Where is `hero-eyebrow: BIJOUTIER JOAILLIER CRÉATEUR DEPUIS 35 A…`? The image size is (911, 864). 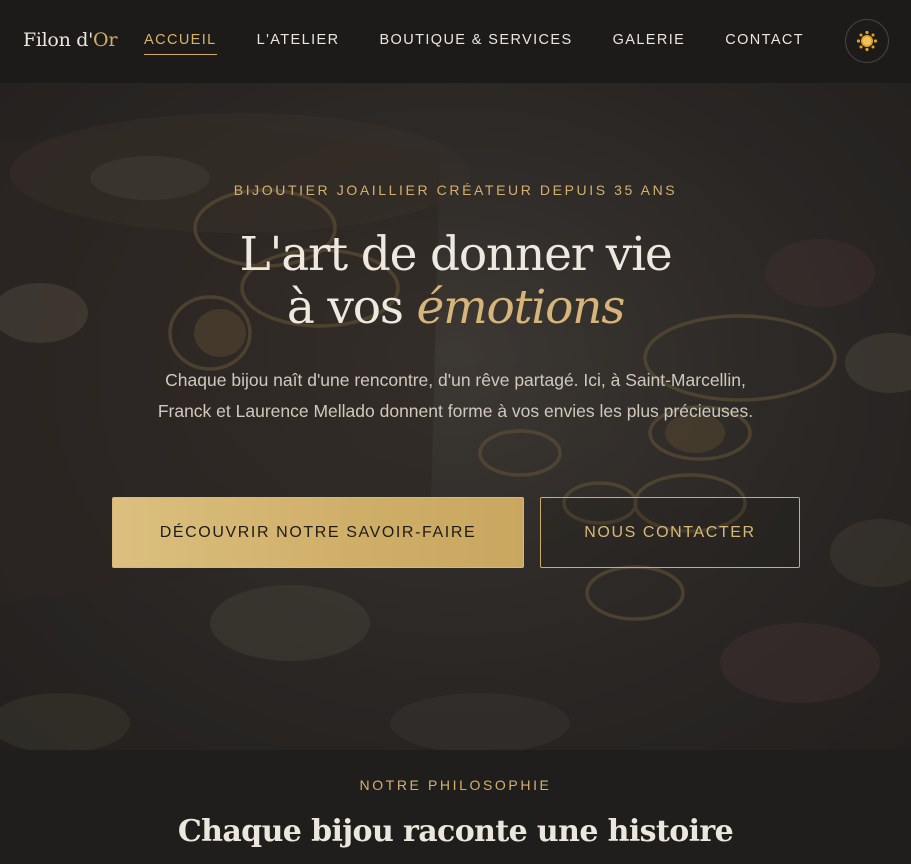 hero-eyebrow: BIJOUTIER JOAILLIER CRÉATEUR DEPUIS 35 A… is located at coordinates (455, 190).